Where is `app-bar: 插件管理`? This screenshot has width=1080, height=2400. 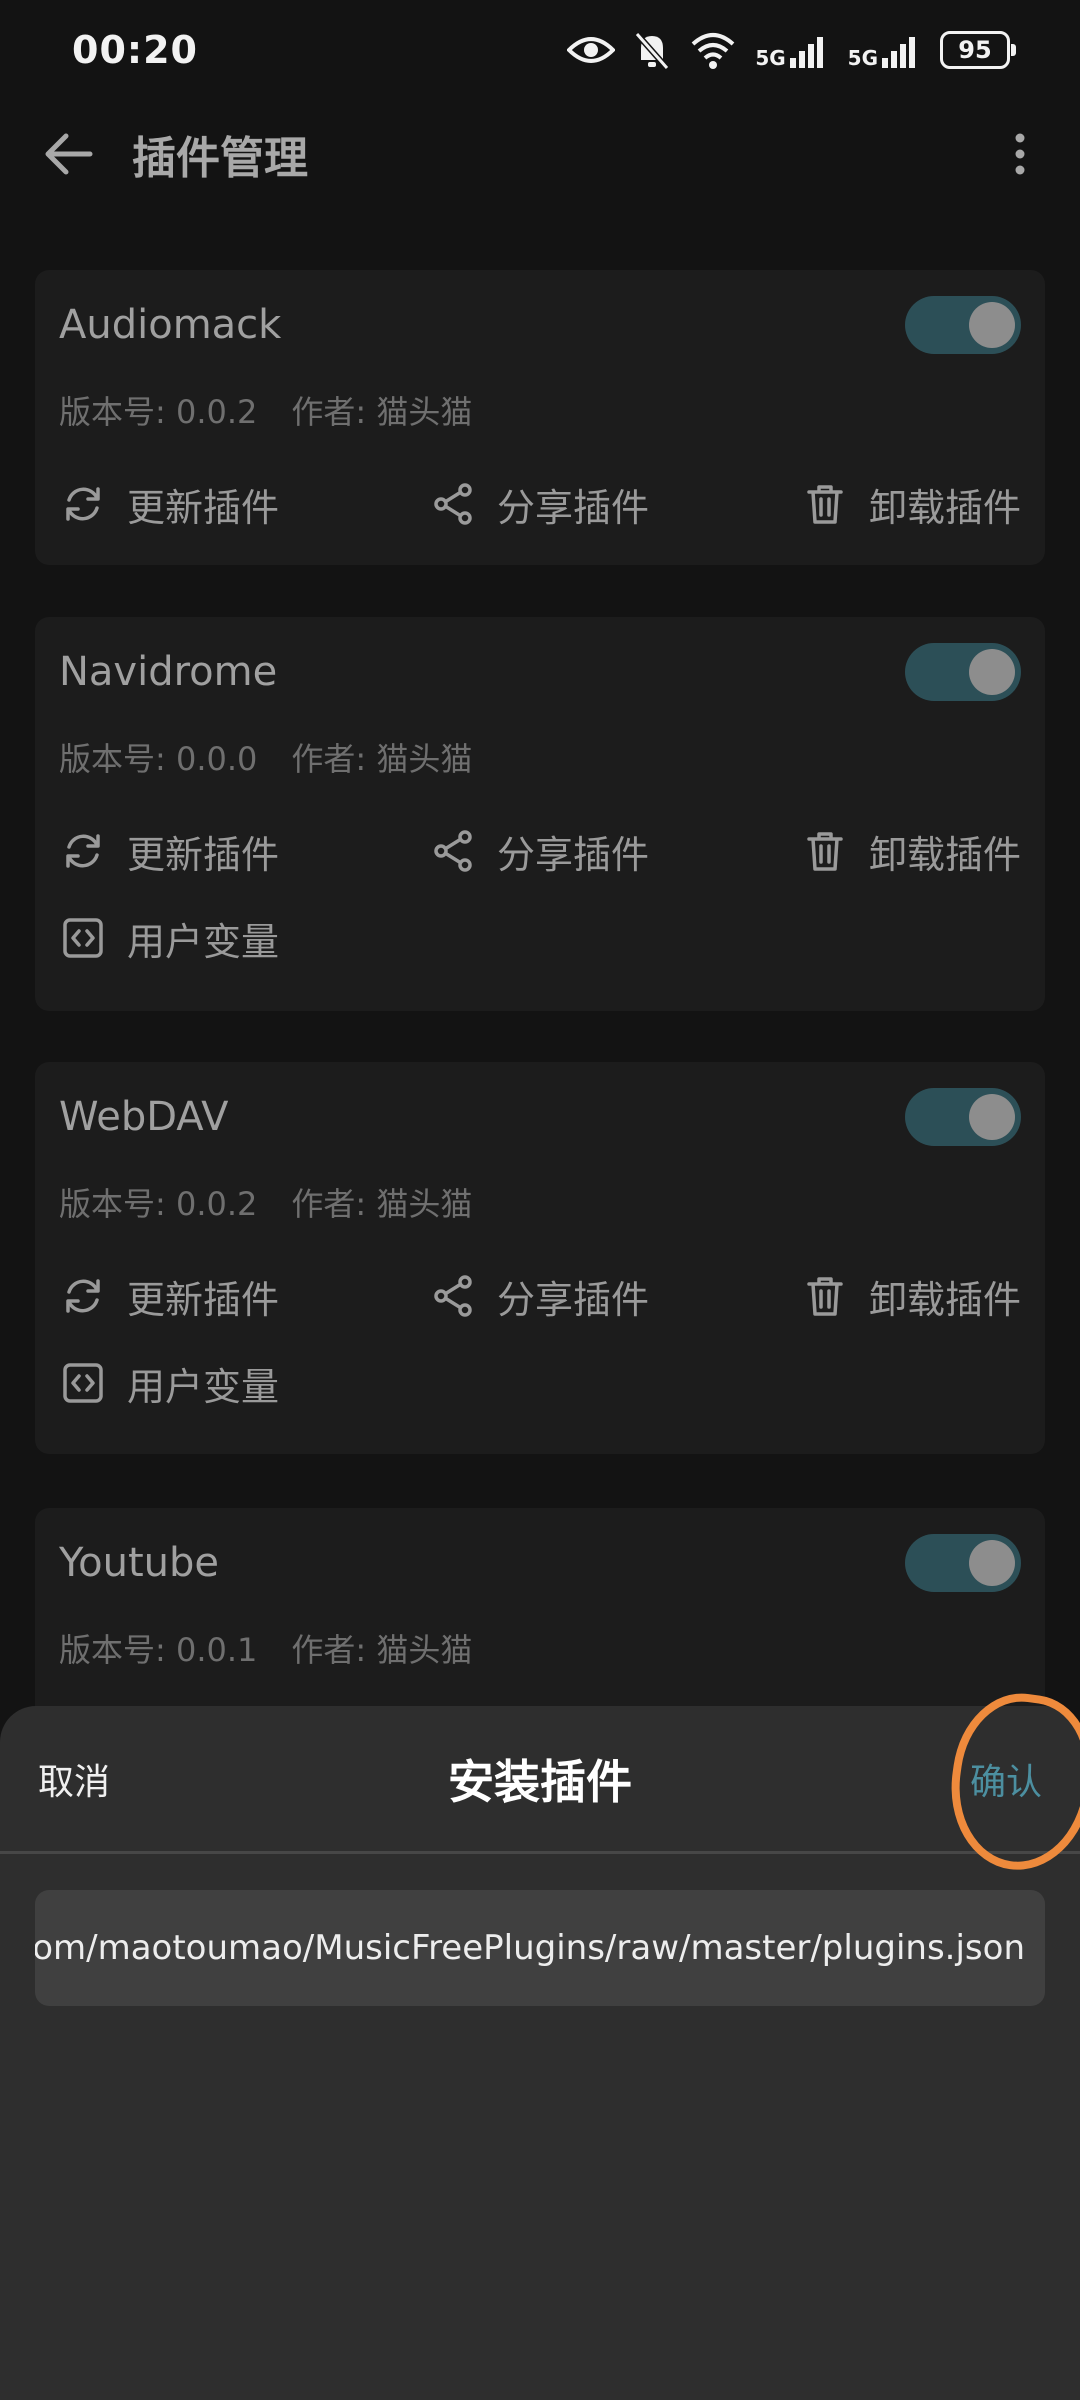
app-bar: 插件管理 is located at coordinates (540, 154).